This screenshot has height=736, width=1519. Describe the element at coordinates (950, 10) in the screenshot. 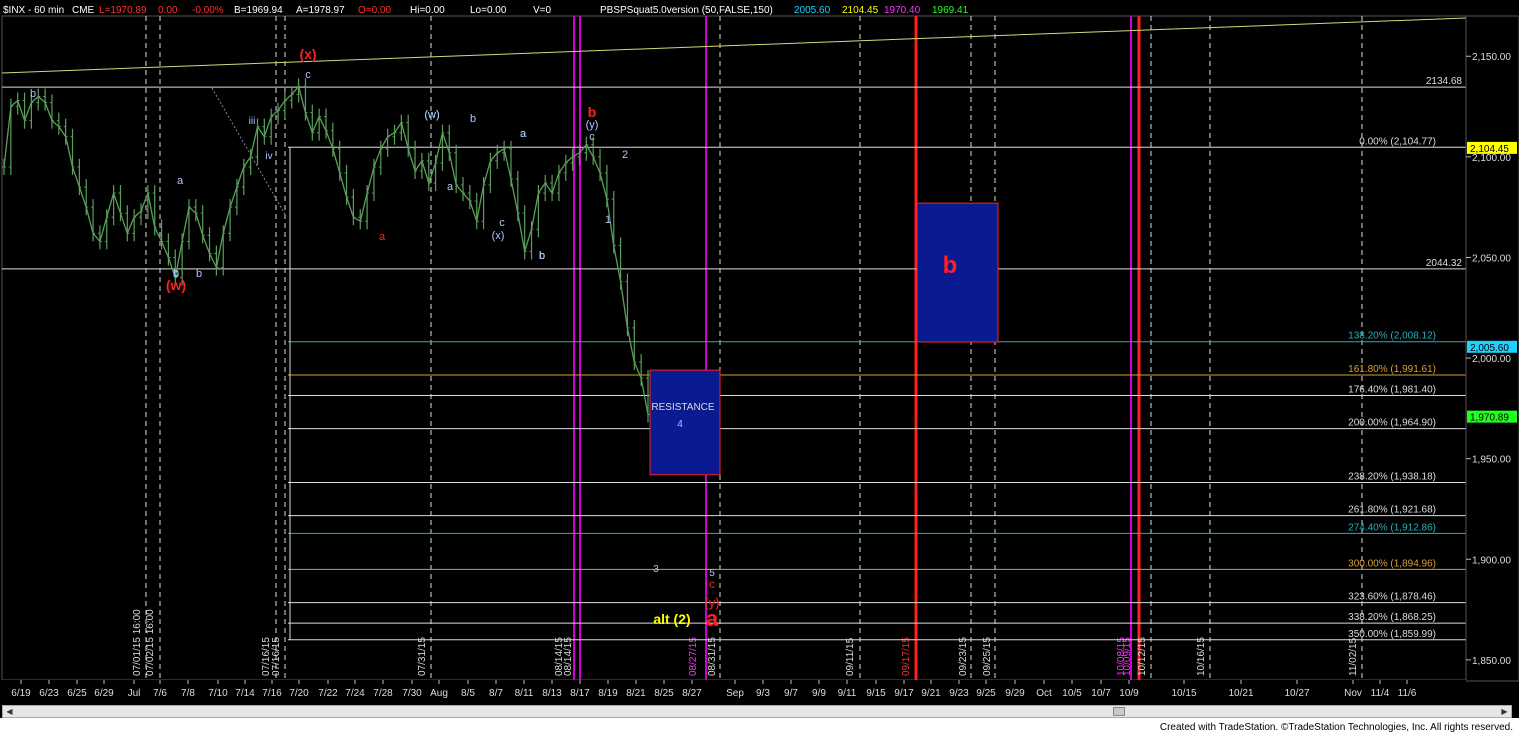

I see `header-ind-v4: 1969.41` at that location.